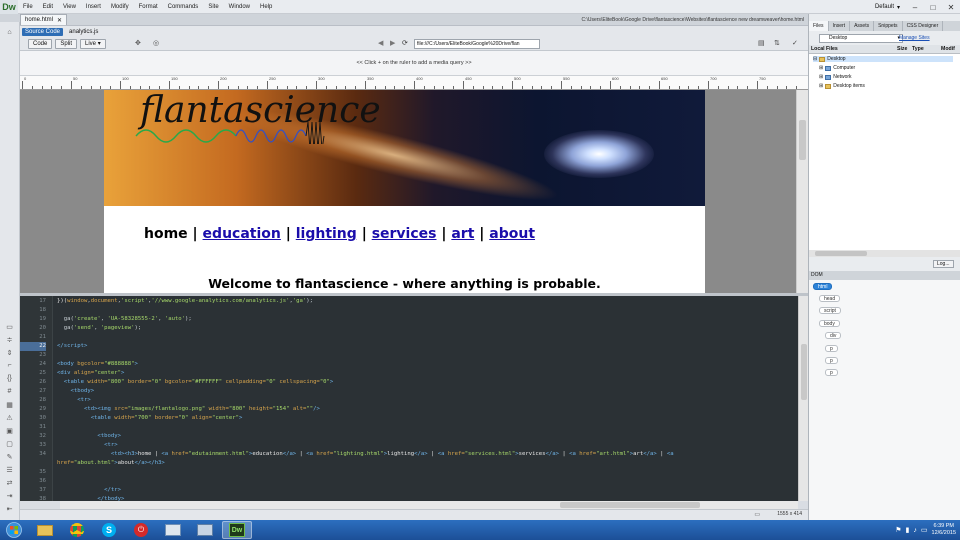 This screenshot has height=540, width=960. What do you see at coordinates (9, 482) in the screenshot?
I see `move-css-icon: ⇄` at bounding box center [9, 482].